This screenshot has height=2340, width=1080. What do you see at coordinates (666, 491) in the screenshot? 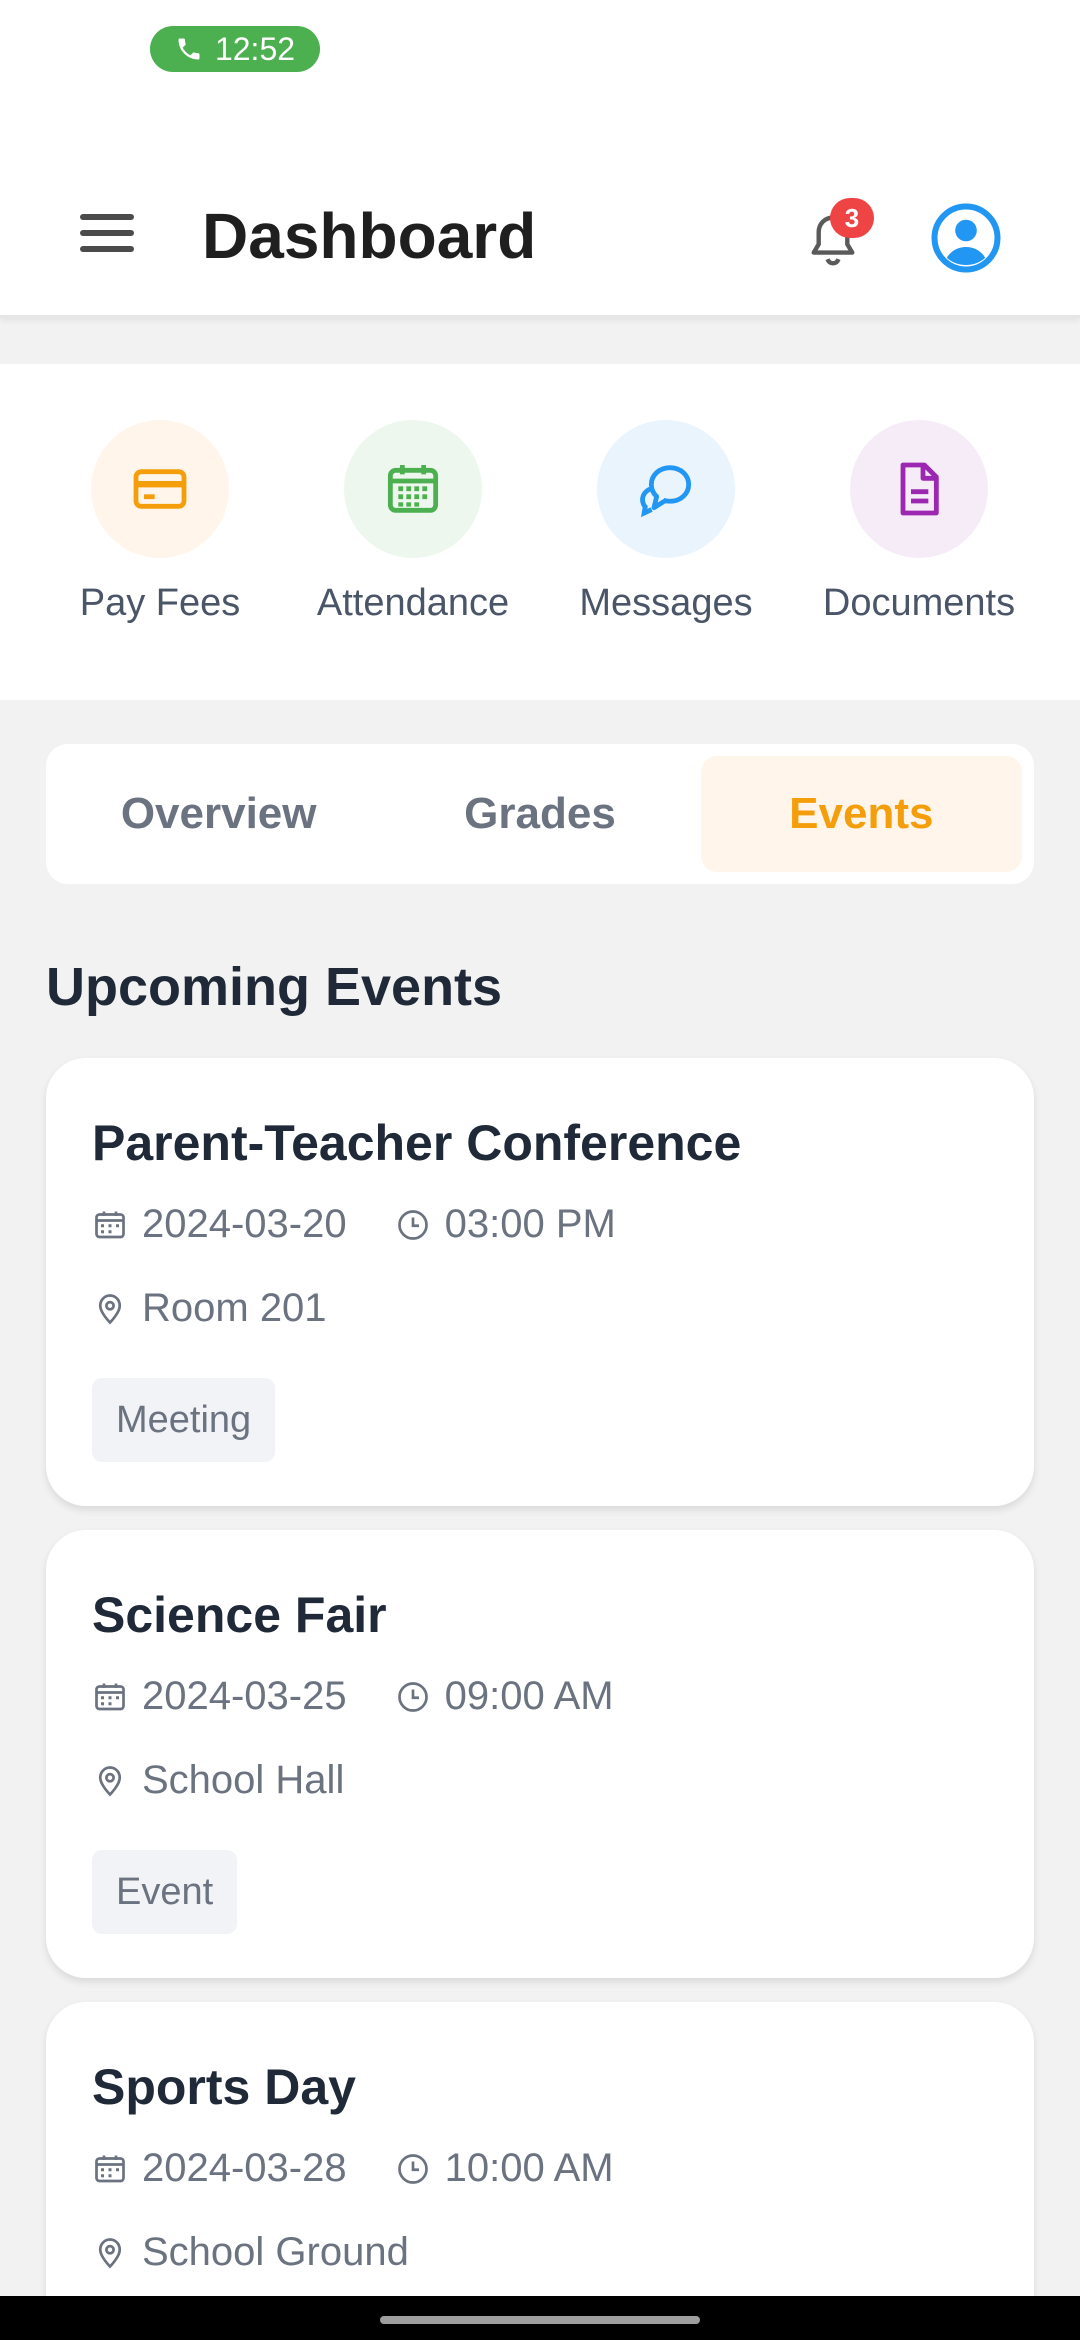
I see `chat-icon` at bounding box center [666, 491].